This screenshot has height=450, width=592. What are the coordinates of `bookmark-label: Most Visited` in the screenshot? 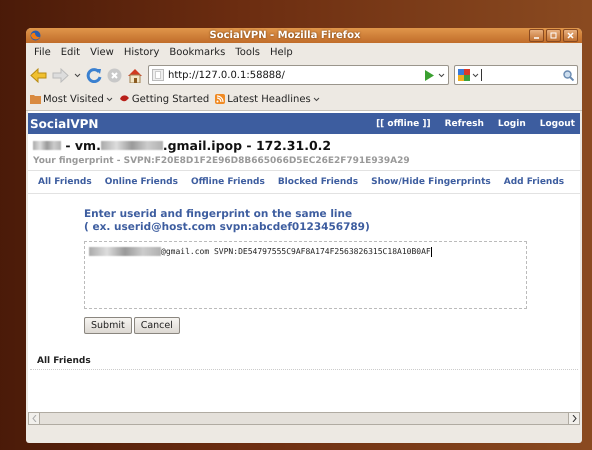 It's located at (73, 99).